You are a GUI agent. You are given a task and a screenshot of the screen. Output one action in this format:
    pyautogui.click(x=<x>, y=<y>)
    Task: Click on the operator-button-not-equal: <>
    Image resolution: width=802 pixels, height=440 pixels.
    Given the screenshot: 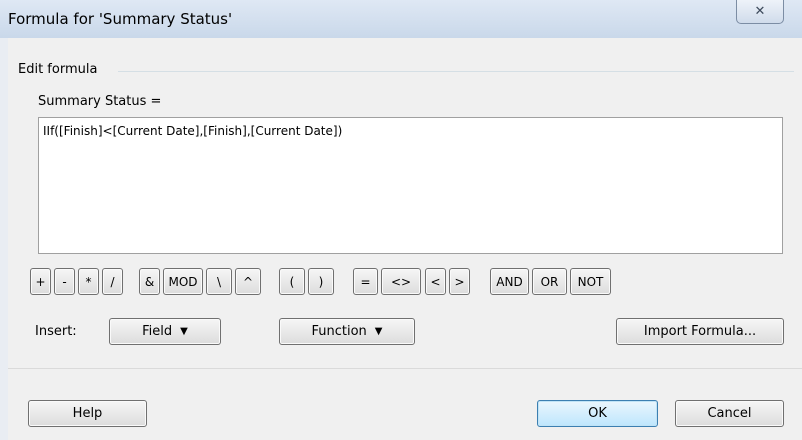 What is the action you would take?
    pyautogui.click(x=401, y=281)
    